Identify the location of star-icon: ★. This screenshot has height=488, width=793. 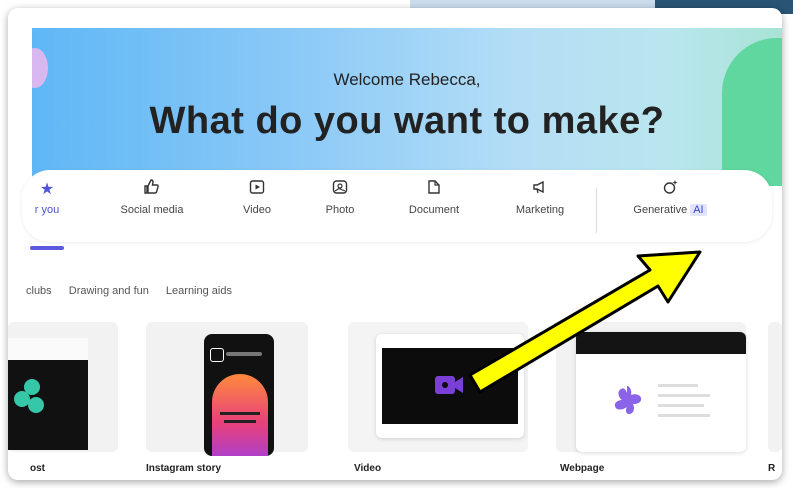
(47, 189).